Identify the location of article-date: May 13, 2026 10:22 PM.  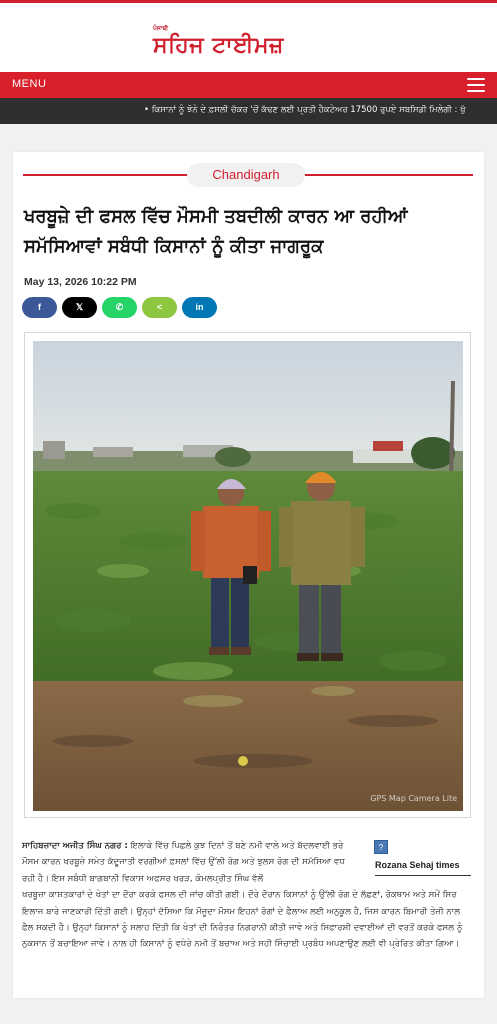
(80, 282).